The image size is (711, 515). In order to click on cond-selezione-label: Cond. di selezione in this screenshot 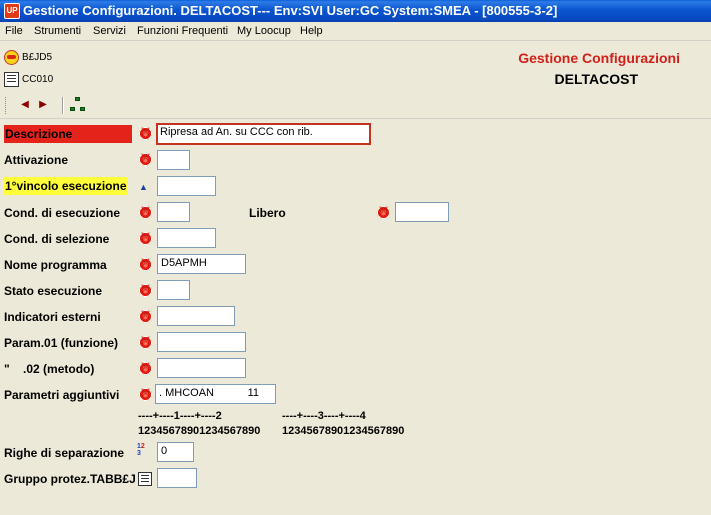, I will do `click(57, 239)`.